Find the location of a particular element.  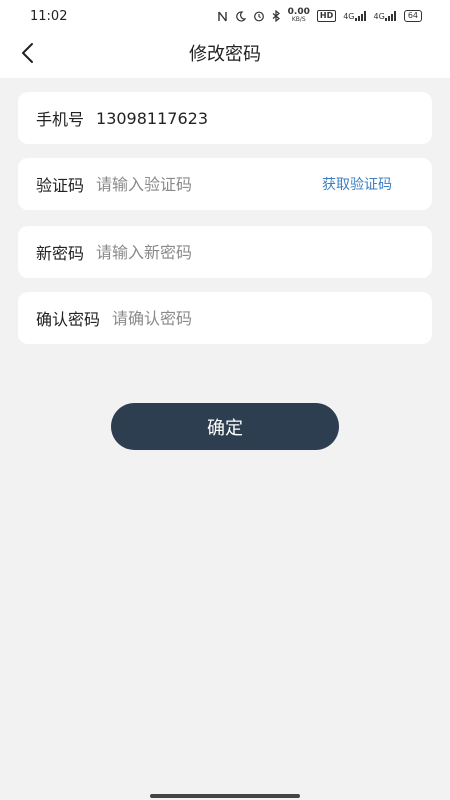

confirm-password-row: 确认密码 is located at coordinates (225, 318).